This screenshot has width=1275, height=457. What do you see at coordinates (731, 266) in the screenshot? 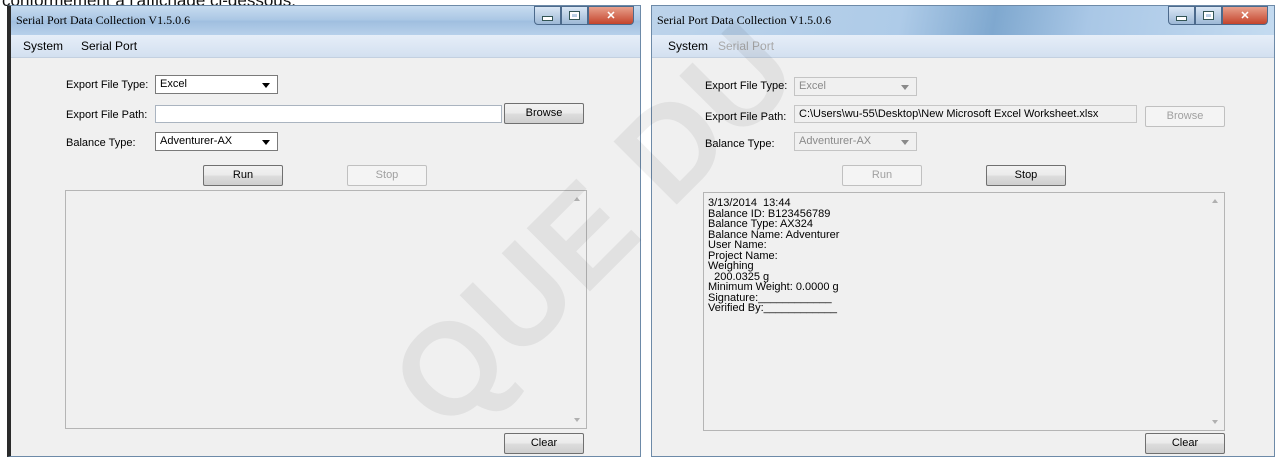
I see `output-line: Weighing` at bounding box center [731, 266].